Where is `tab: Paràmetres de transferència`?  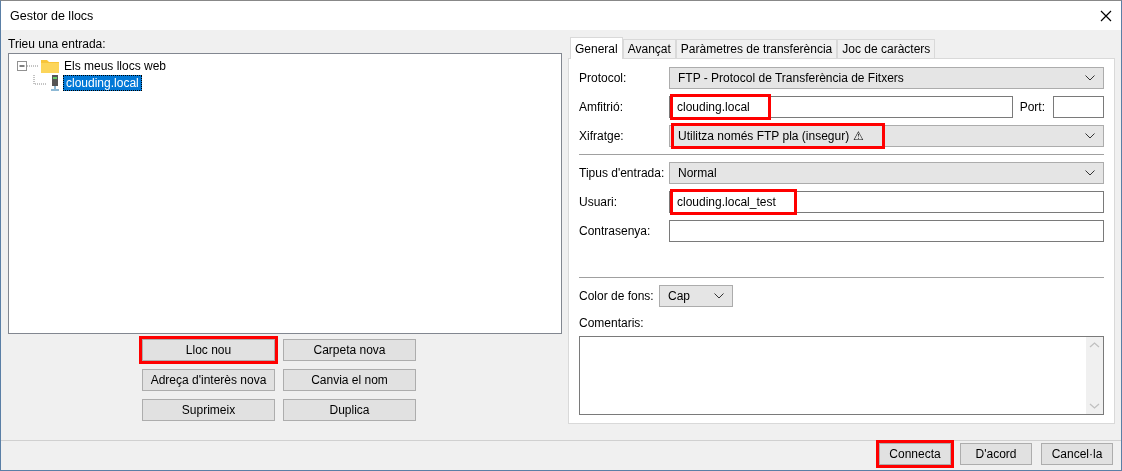
tab: Paràmetres de transferència is located at coordinates (756, 48).